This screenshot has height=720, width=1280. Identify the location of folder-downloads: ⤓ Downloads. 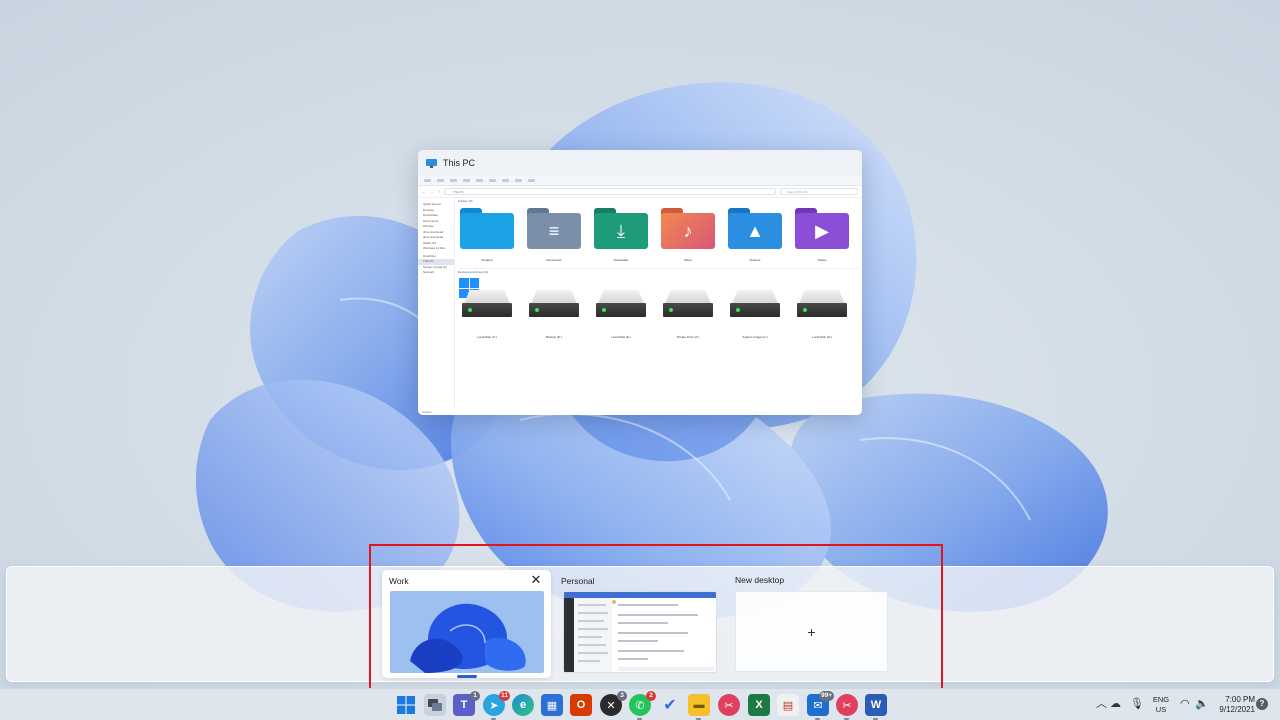
(621, 236).